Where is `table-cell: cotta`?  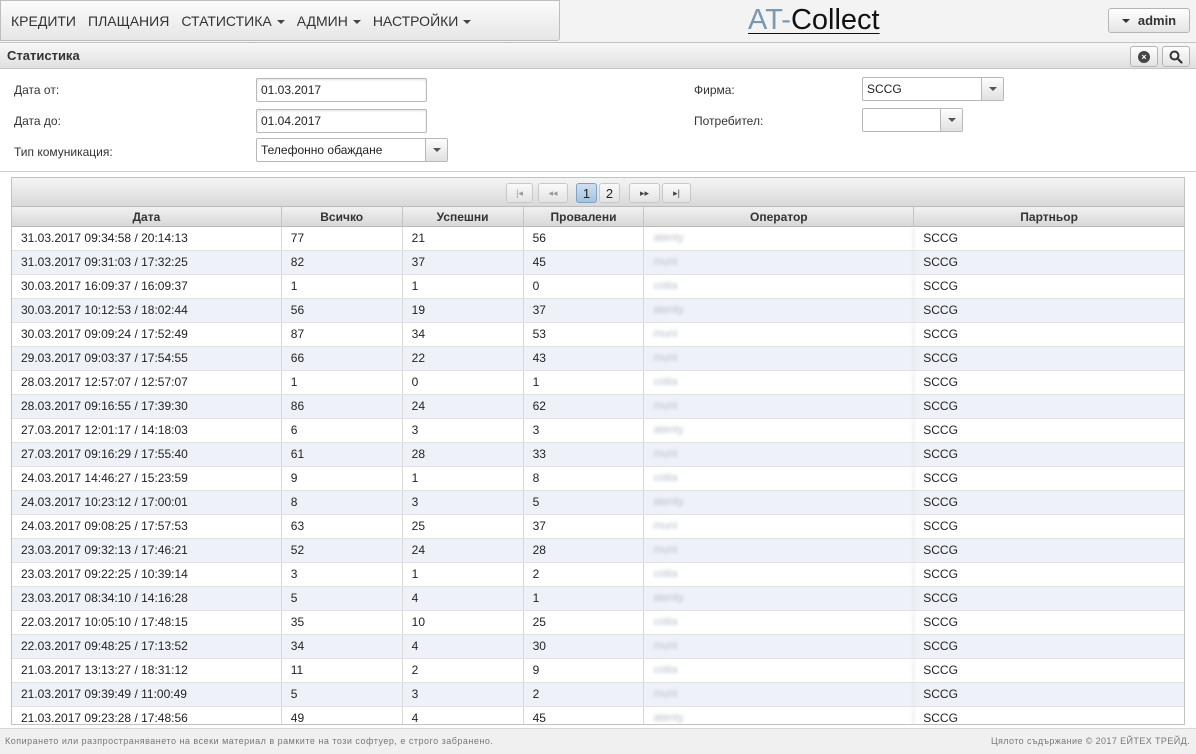
table-cell: cotta is located at coordinates (779, 286).